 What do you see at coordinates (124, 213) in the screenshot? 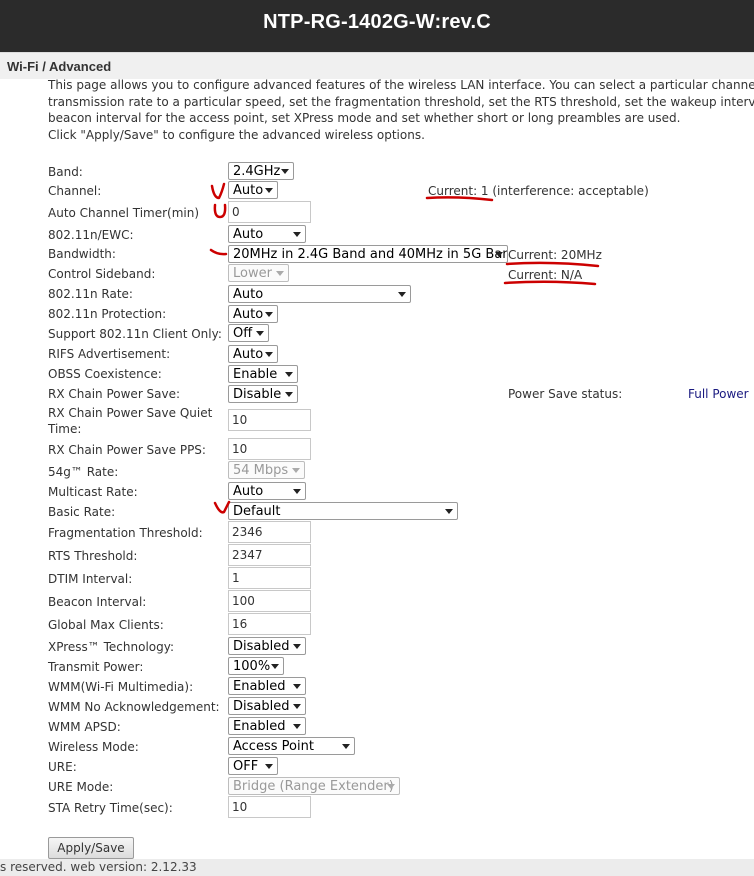
I see `auto-channel-timer-label: Auto Channel Timer(min)` at bounding box center [124, 213].